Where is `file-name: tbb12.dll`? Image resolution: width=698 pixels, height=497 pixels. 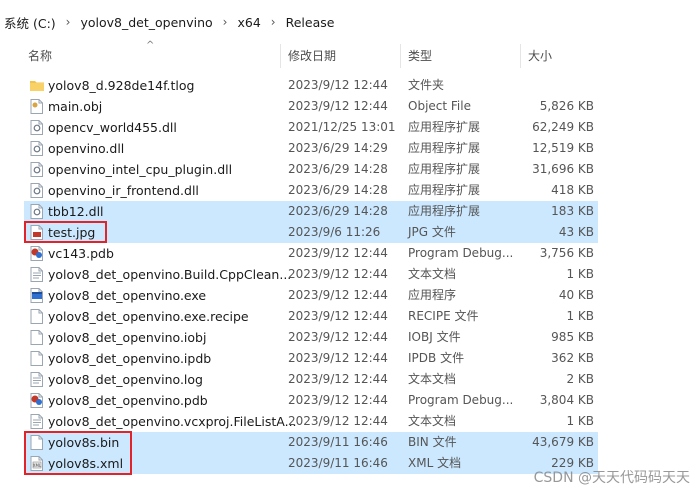
file-name: tbb12.dll is located at coordinates (76, 211).